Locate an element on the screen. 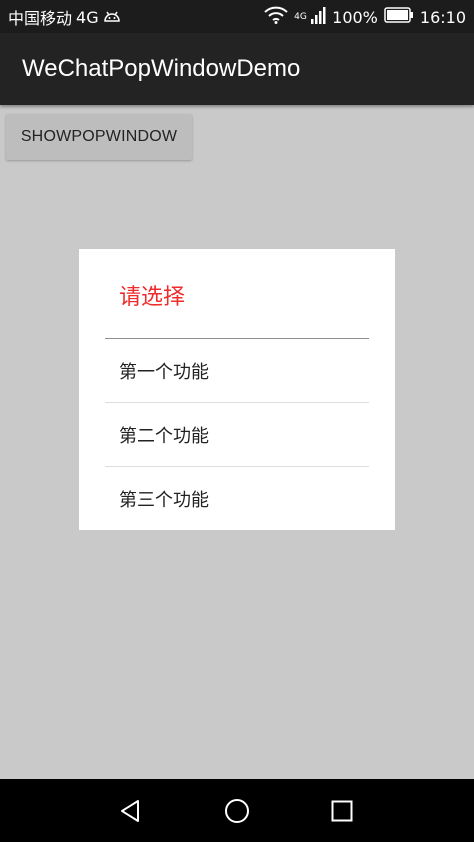 This screenshot has width=474, height=842. carrier-label: 中国移动 is located at coordinates (40, 18).